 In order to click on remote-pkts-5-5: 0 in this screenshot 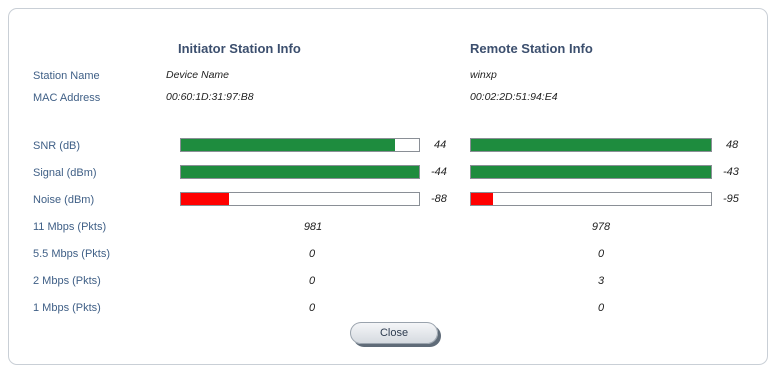, I will do `click(601, 254)`.